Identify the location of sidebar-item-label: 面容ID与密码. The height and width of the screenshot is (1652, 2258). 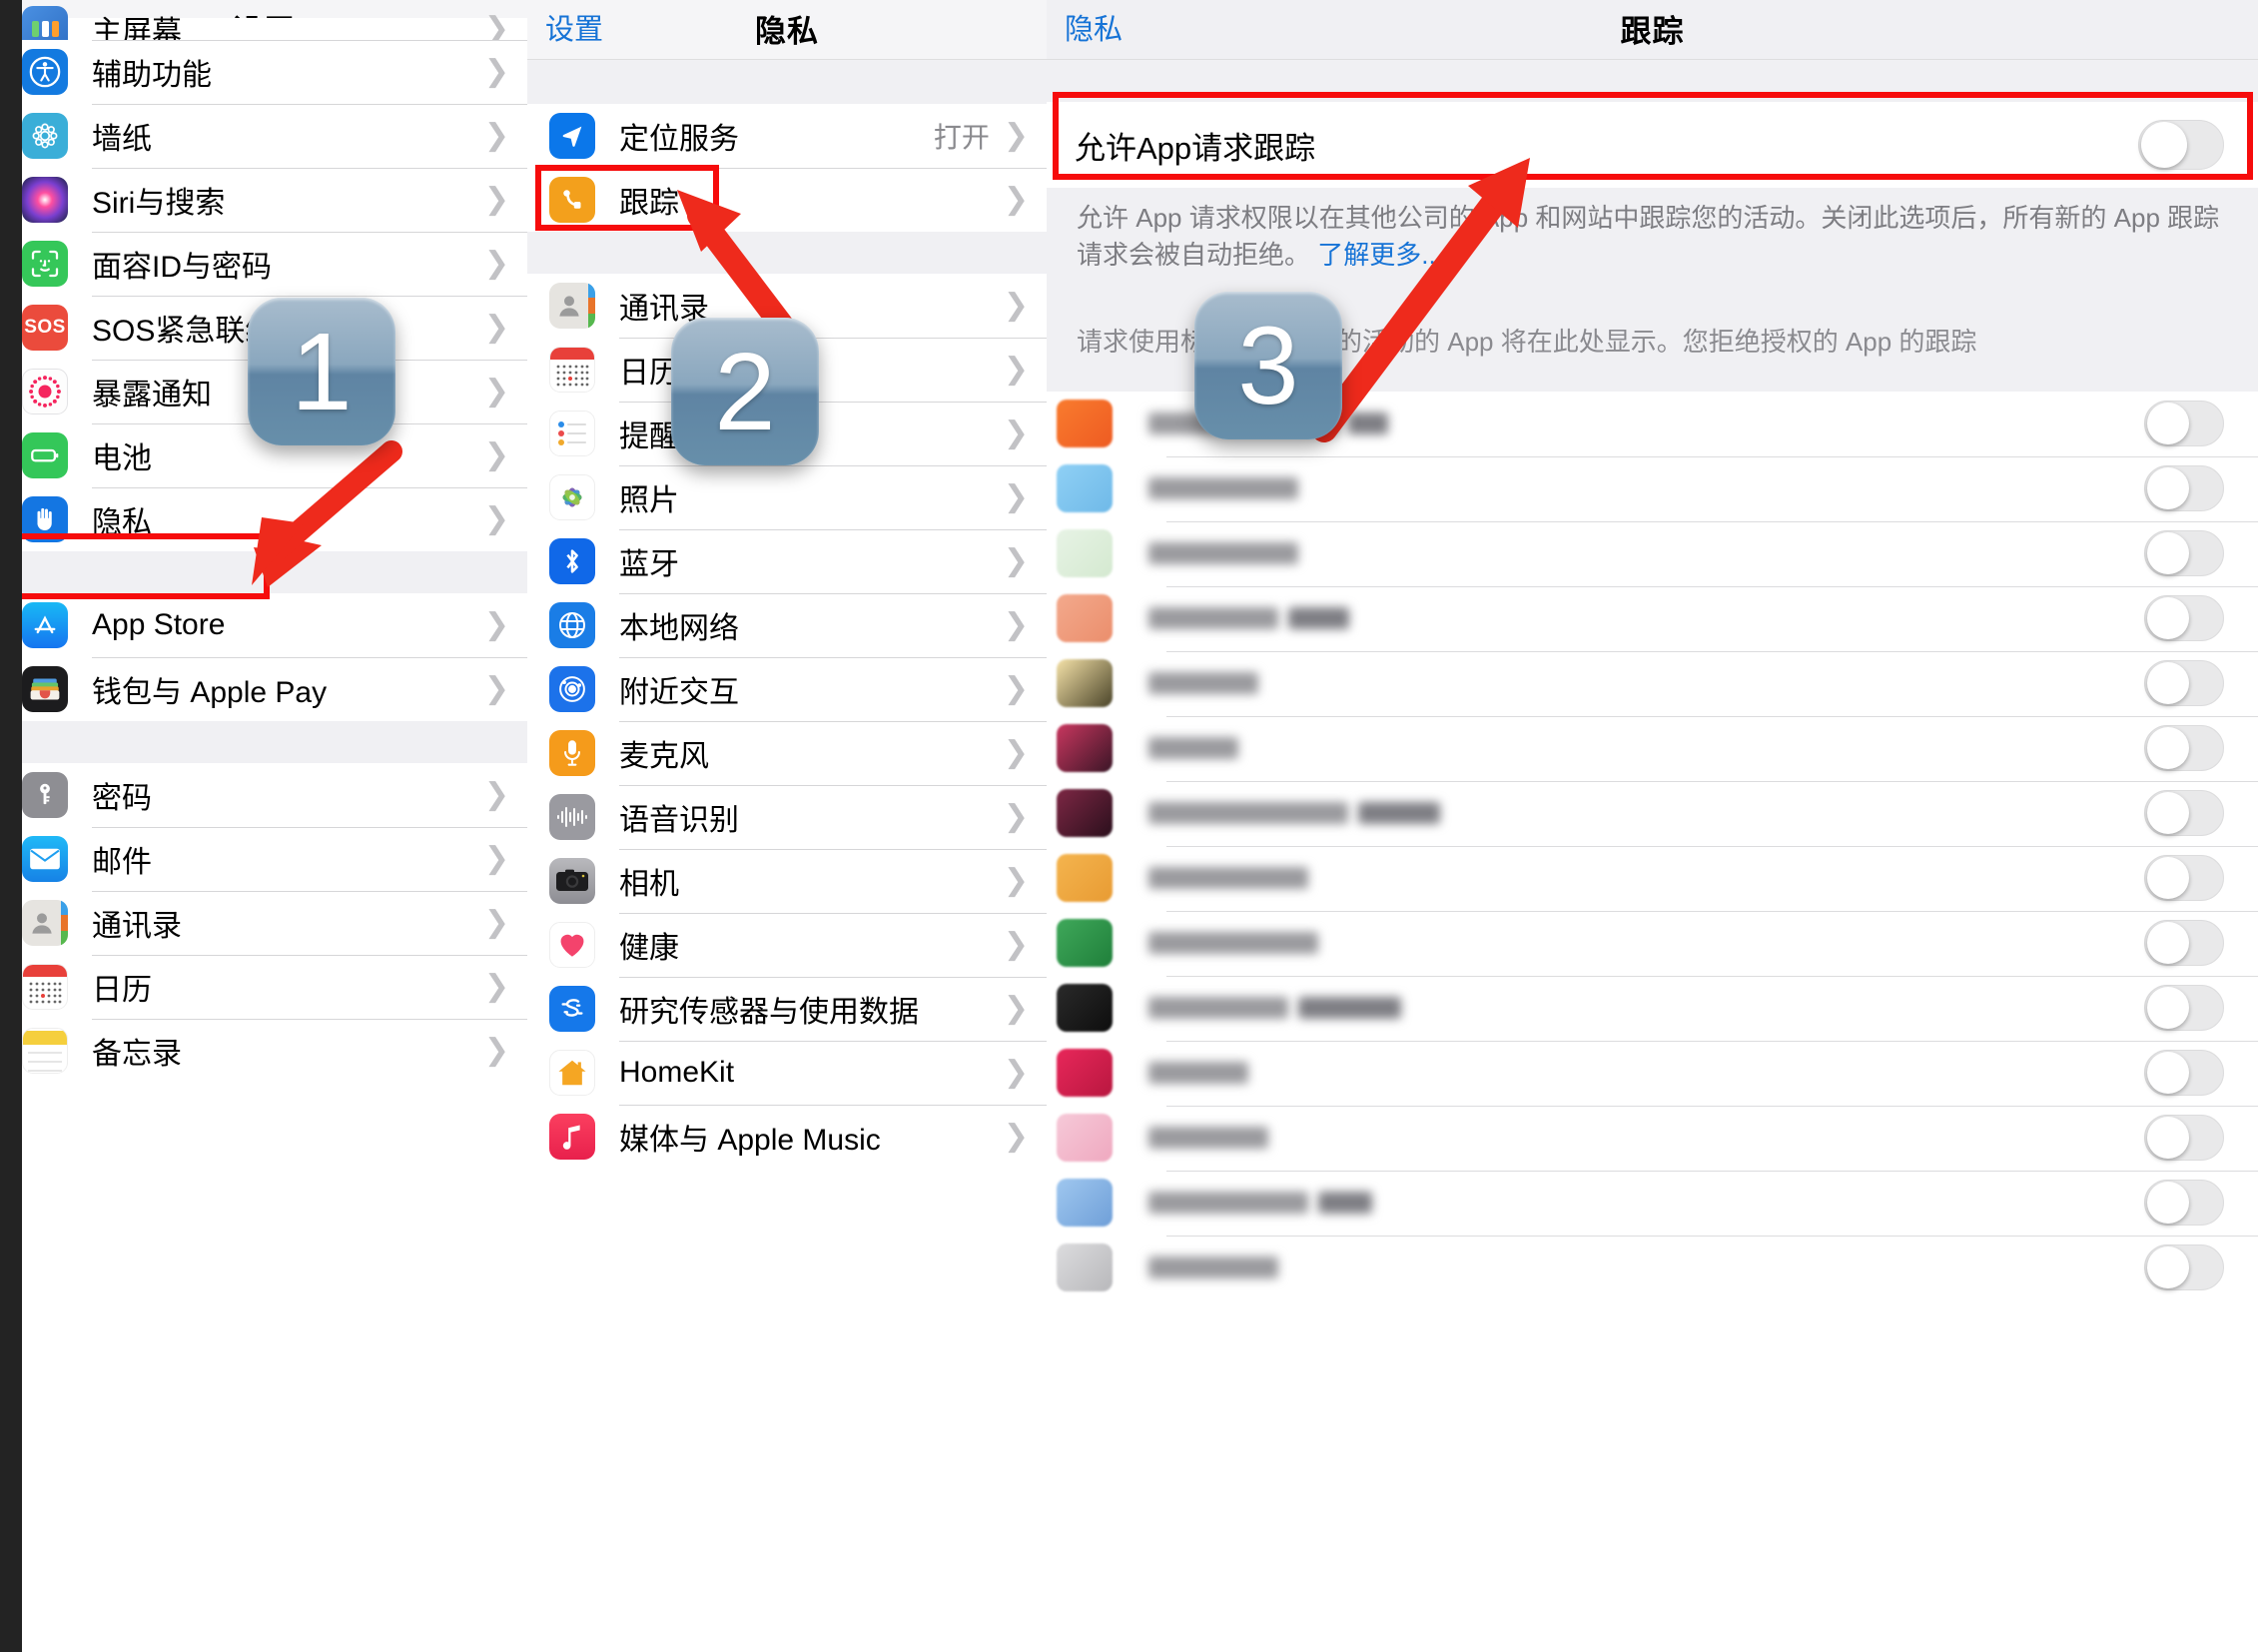
(182, 267).